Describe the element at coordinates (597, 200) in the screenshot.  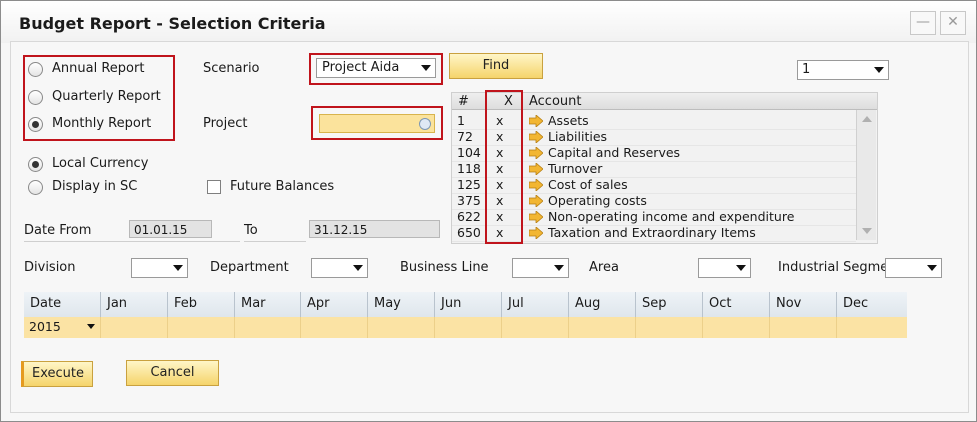
I see `account-name: Operating costs` at that location.